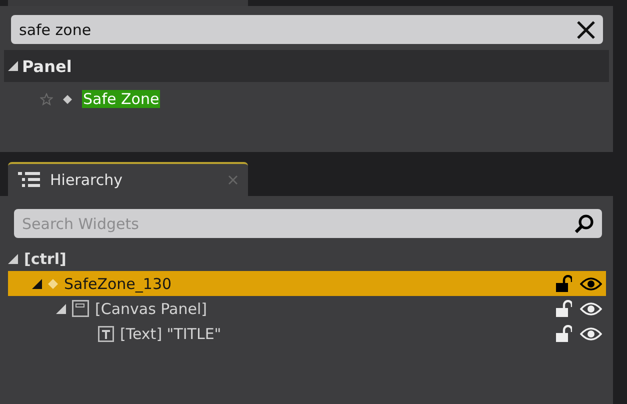 This screenshot has width=627, height=404. I want to click on category-header: Panel, so click(306, 66).